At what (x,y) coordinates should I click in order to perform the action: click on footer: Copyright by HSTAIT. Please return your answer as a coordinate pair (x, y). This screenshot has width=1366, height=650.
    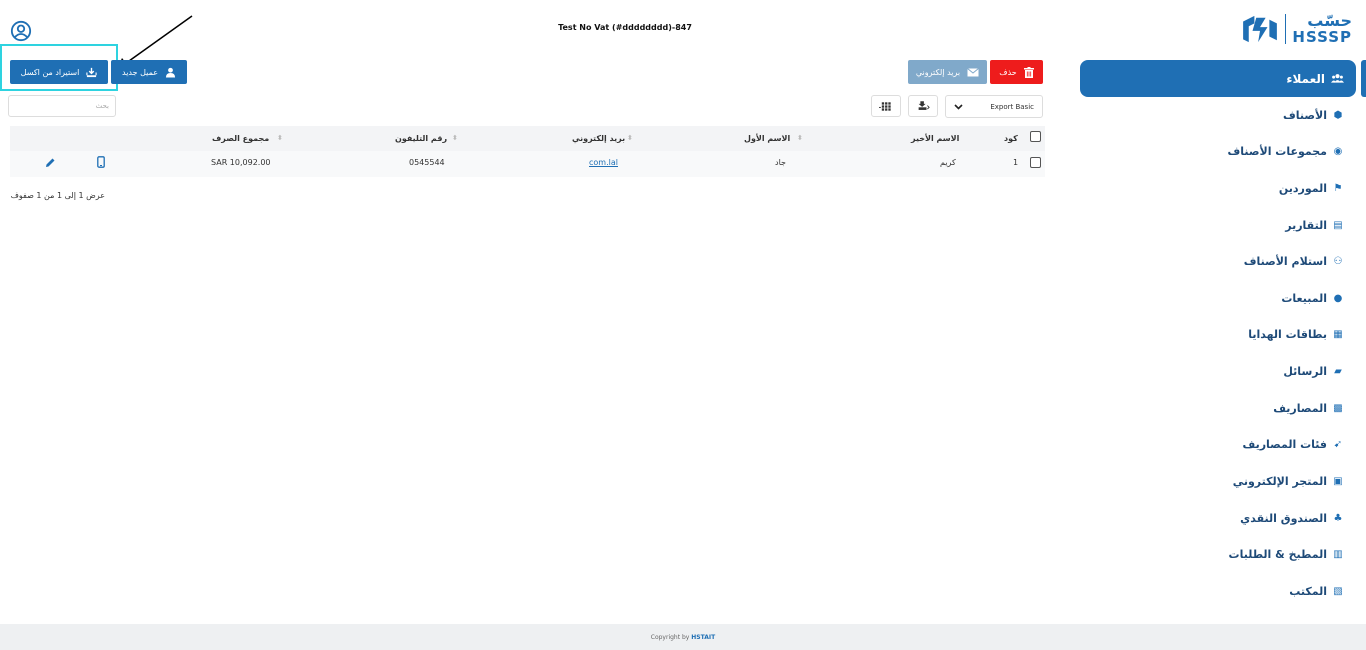
    Looking at the image, I should click on (683, 637).